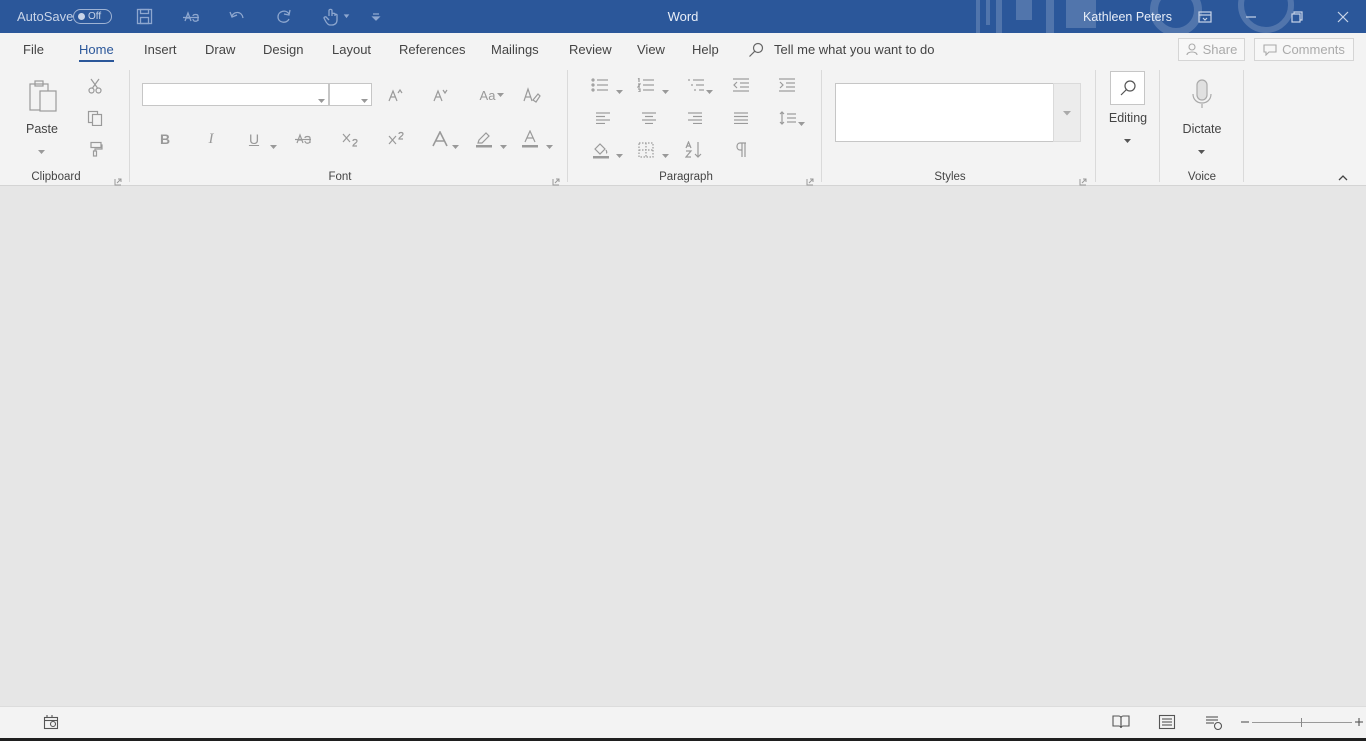 This screenshot has width=1366, height=741. I want to click on ribbon-display-options-button, so click(1205, 16).